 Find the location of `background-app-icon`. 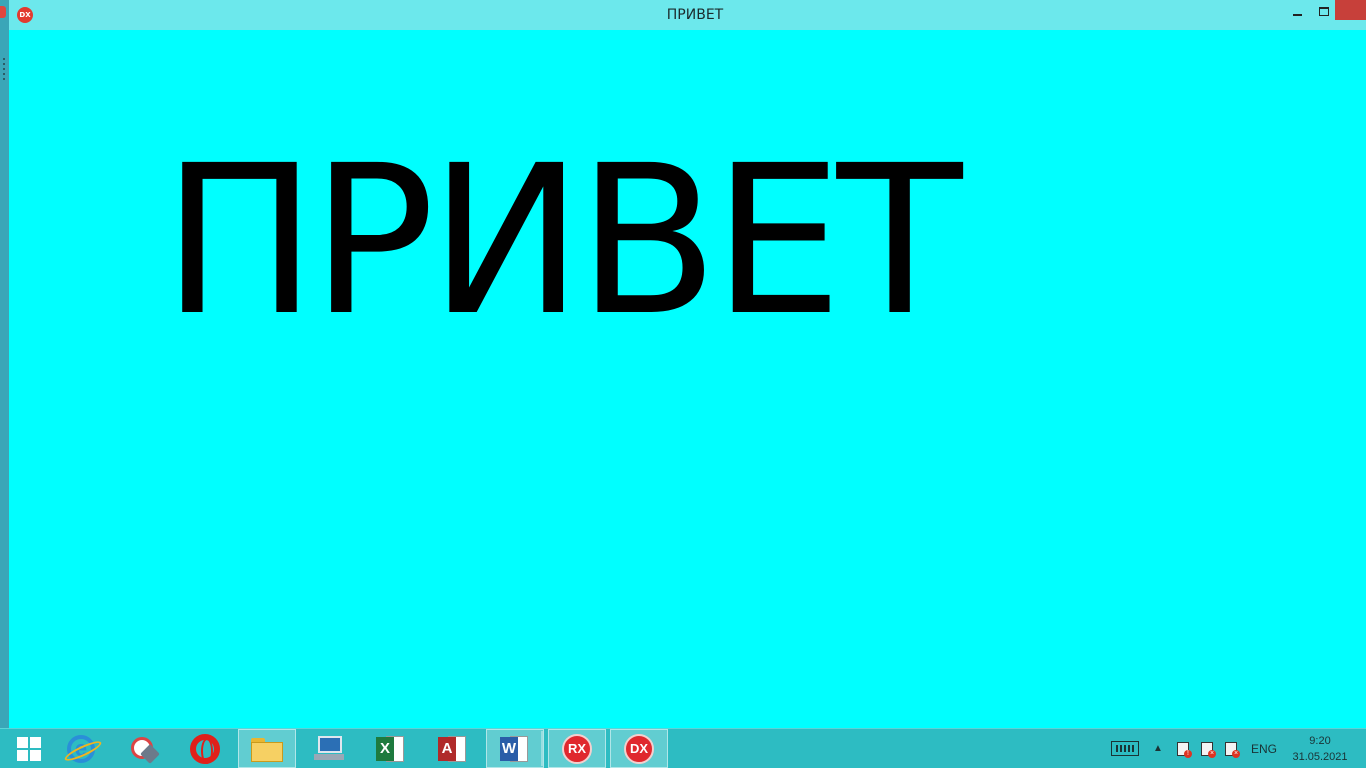

background-app-icon is located at coordinates (3, 12).